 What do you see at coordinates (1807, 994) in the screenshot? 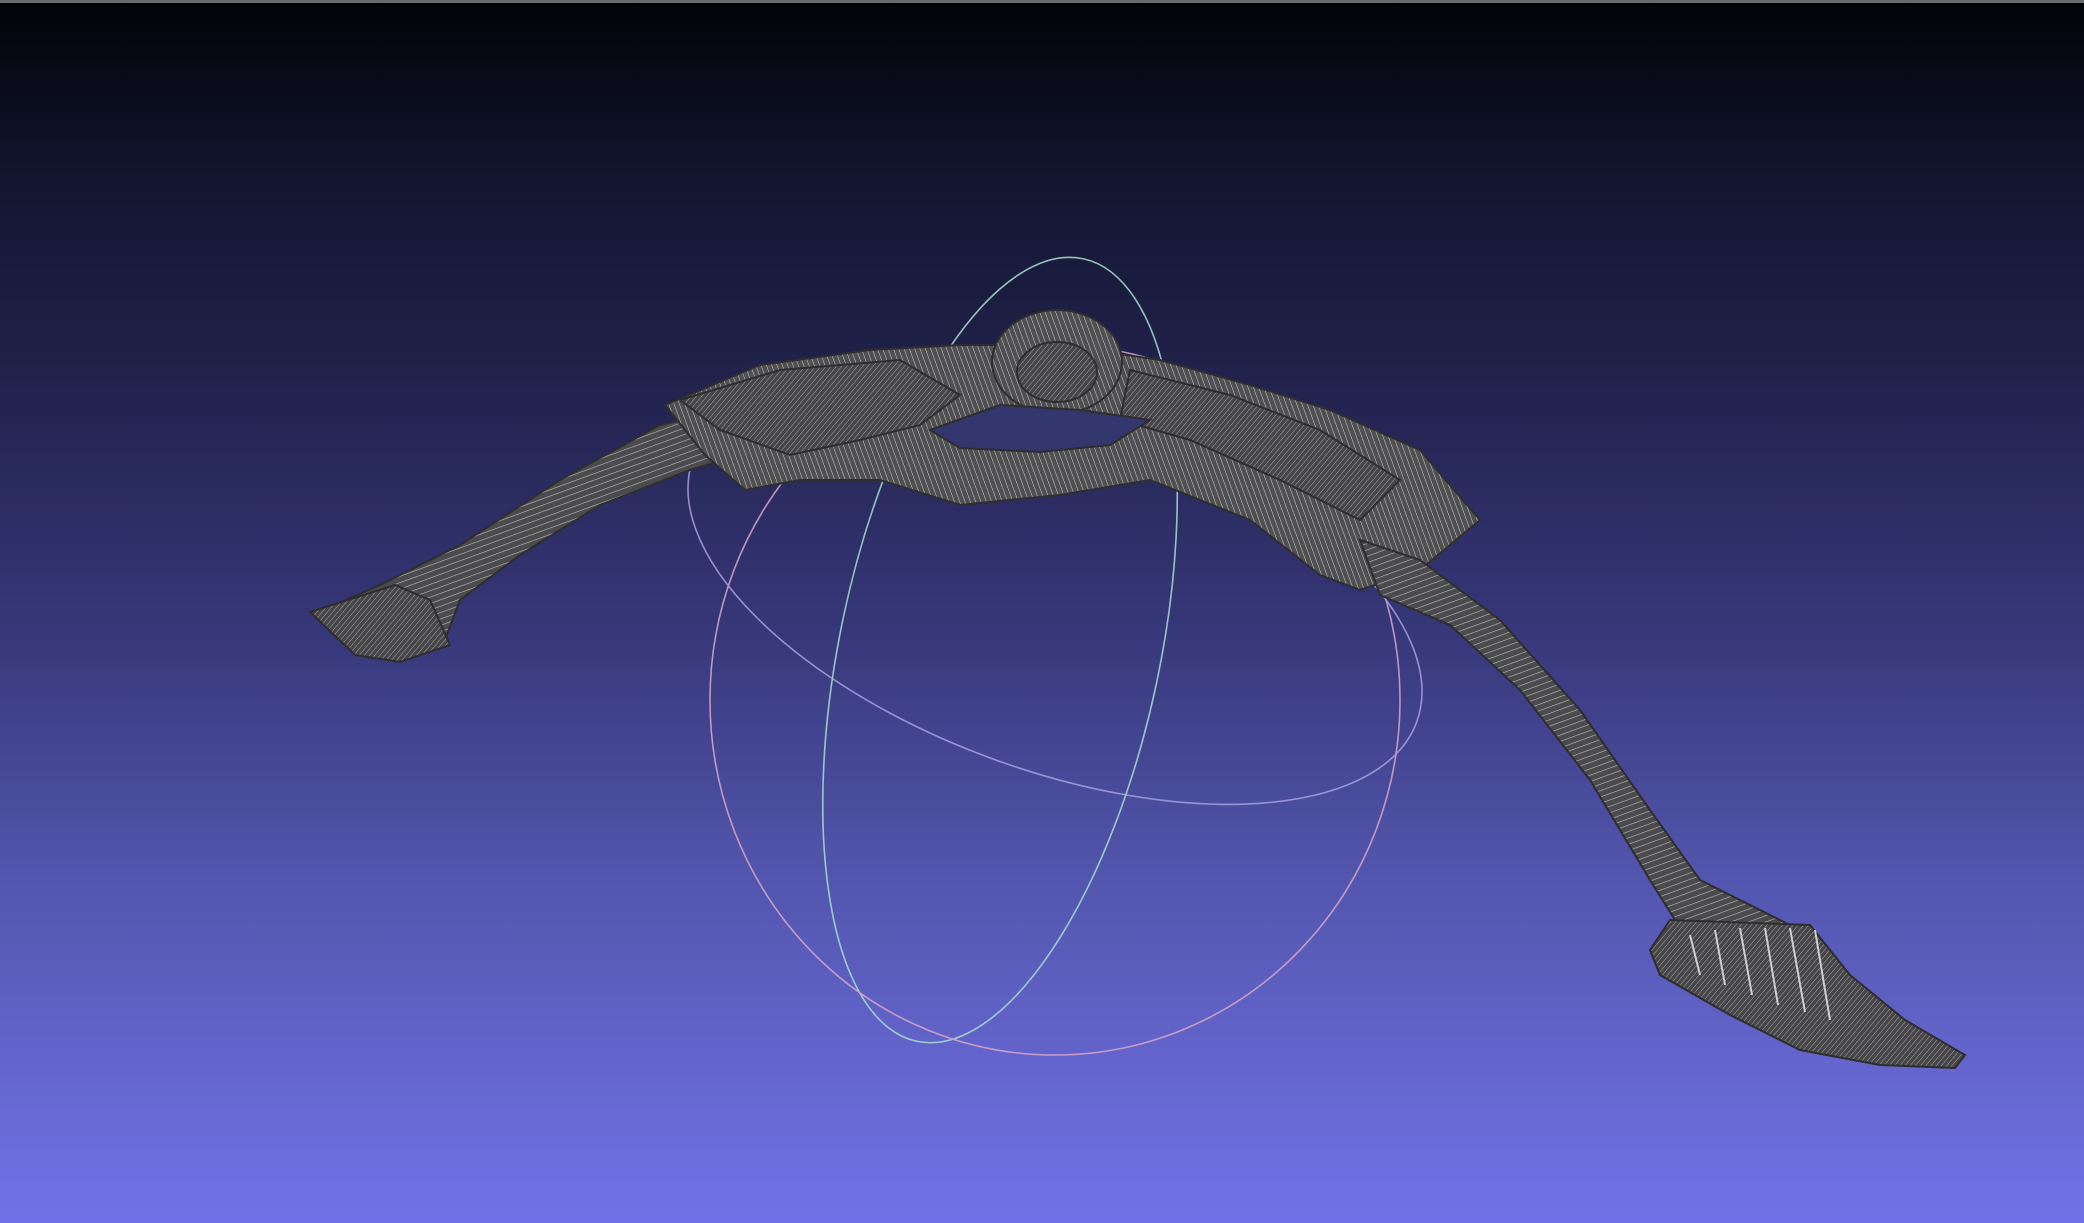
I see `mesh-right-tip` at bounding box center [1807, 994].